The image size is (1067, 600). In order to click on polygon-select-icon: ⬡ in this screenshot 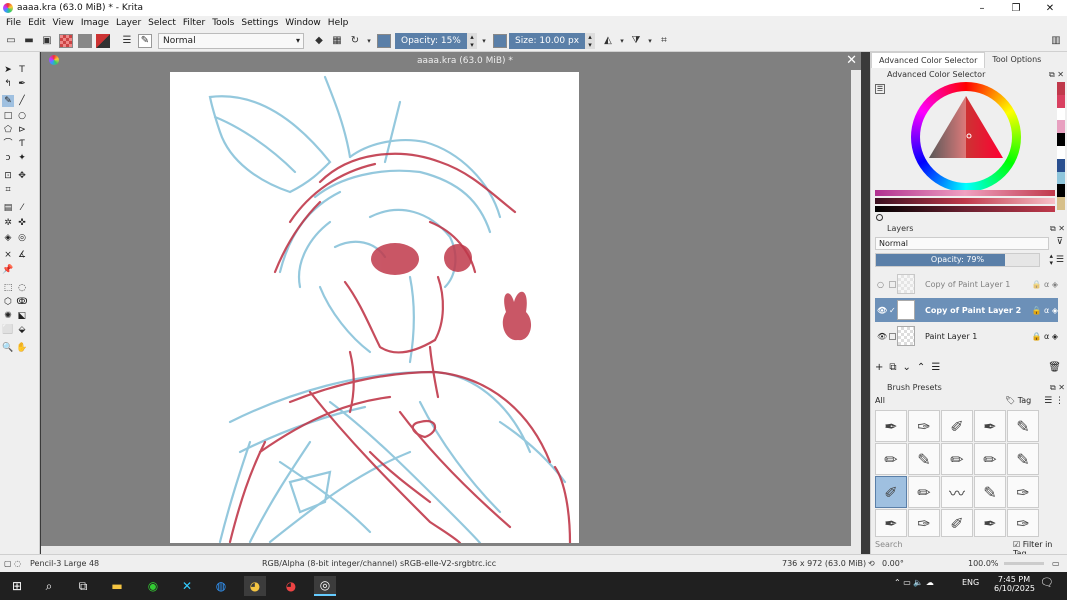, I will do `click(8, 302)`.